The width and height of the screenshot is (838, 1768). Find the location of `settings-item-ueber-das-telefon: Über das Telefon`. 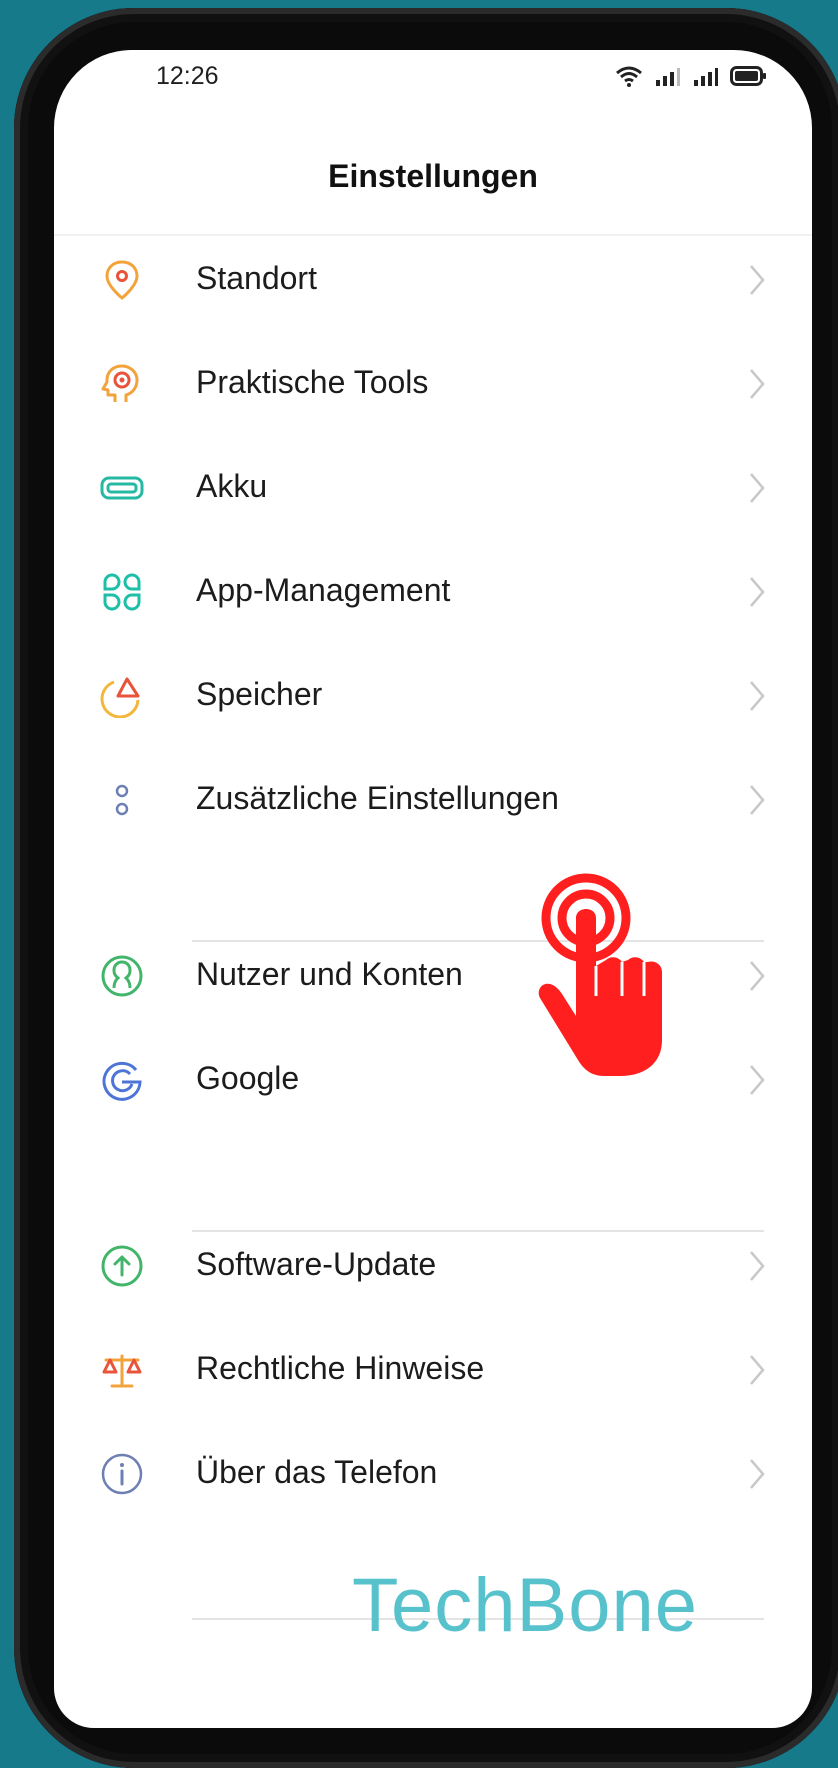

settings-item-ueber-das-telefon: Über das Telefon is located at coordinates (433, 1474).